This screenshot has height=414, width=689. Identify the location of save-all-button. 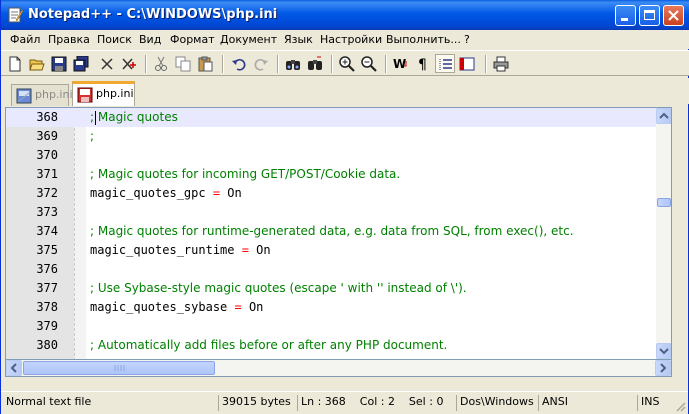
(81, 63).